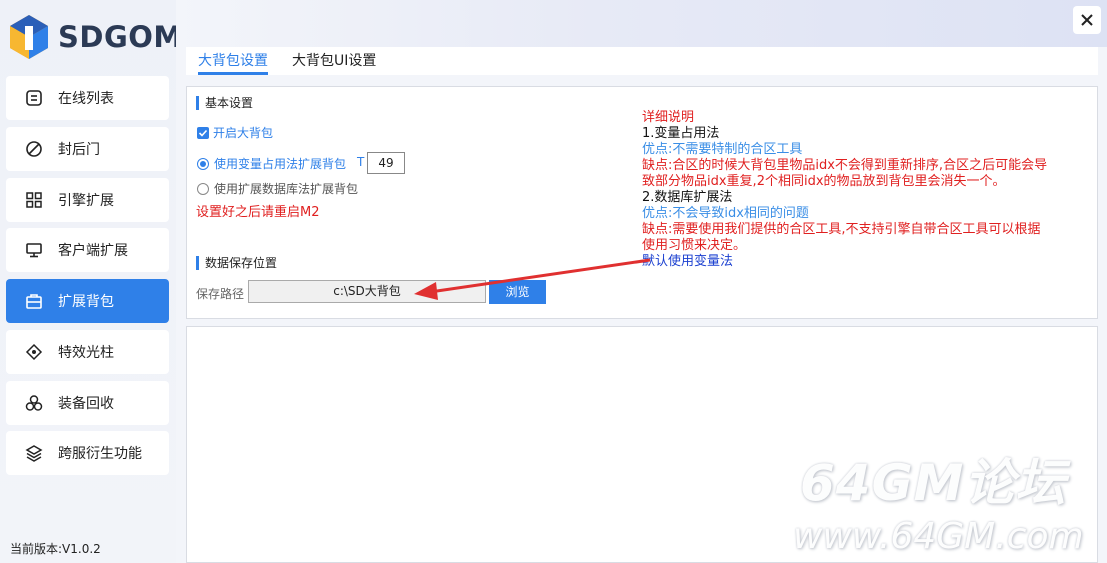  What do you see at coordinates (34, 403) in the screenshot?
I see `recycle-icon` at bounding box center [34, 403].